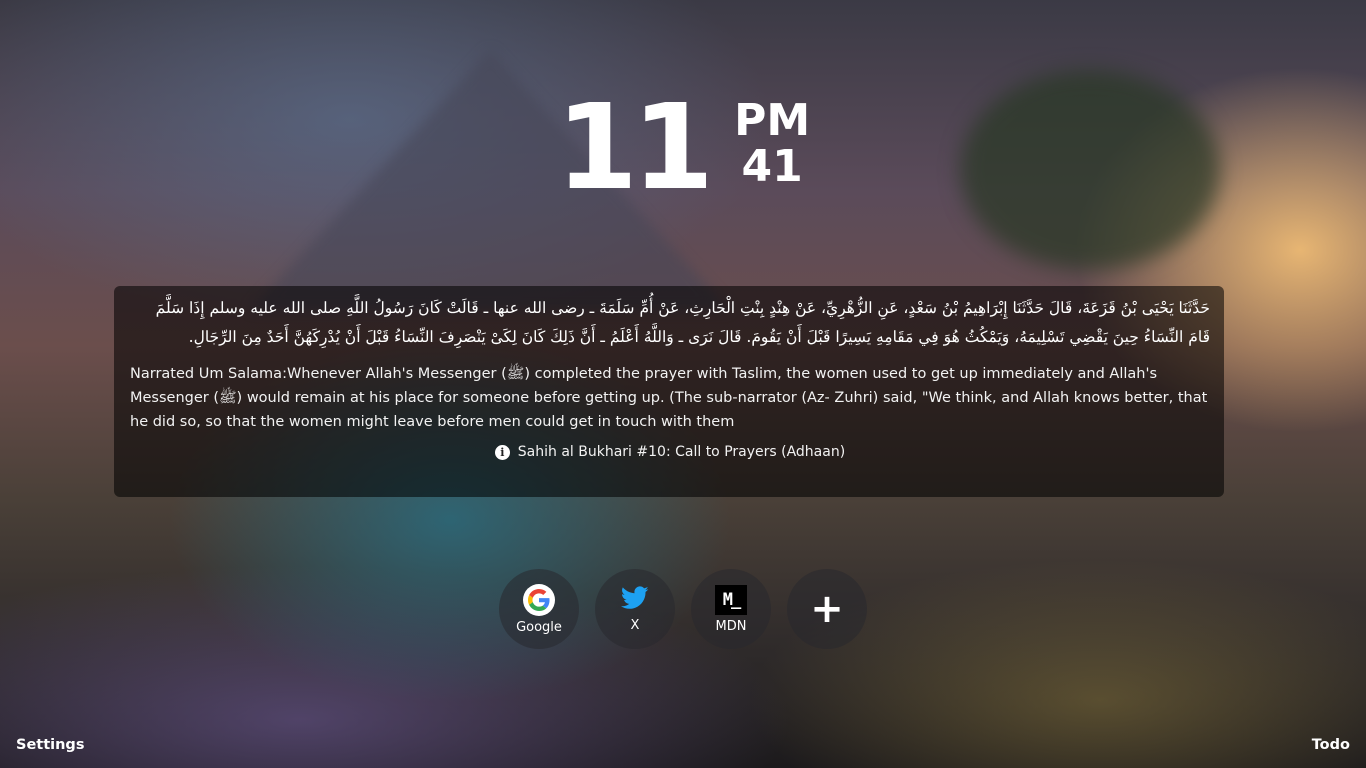  Describe the element at coordinates (635, 625) in the screenshot. I see `shortcut-label: X` at that location.